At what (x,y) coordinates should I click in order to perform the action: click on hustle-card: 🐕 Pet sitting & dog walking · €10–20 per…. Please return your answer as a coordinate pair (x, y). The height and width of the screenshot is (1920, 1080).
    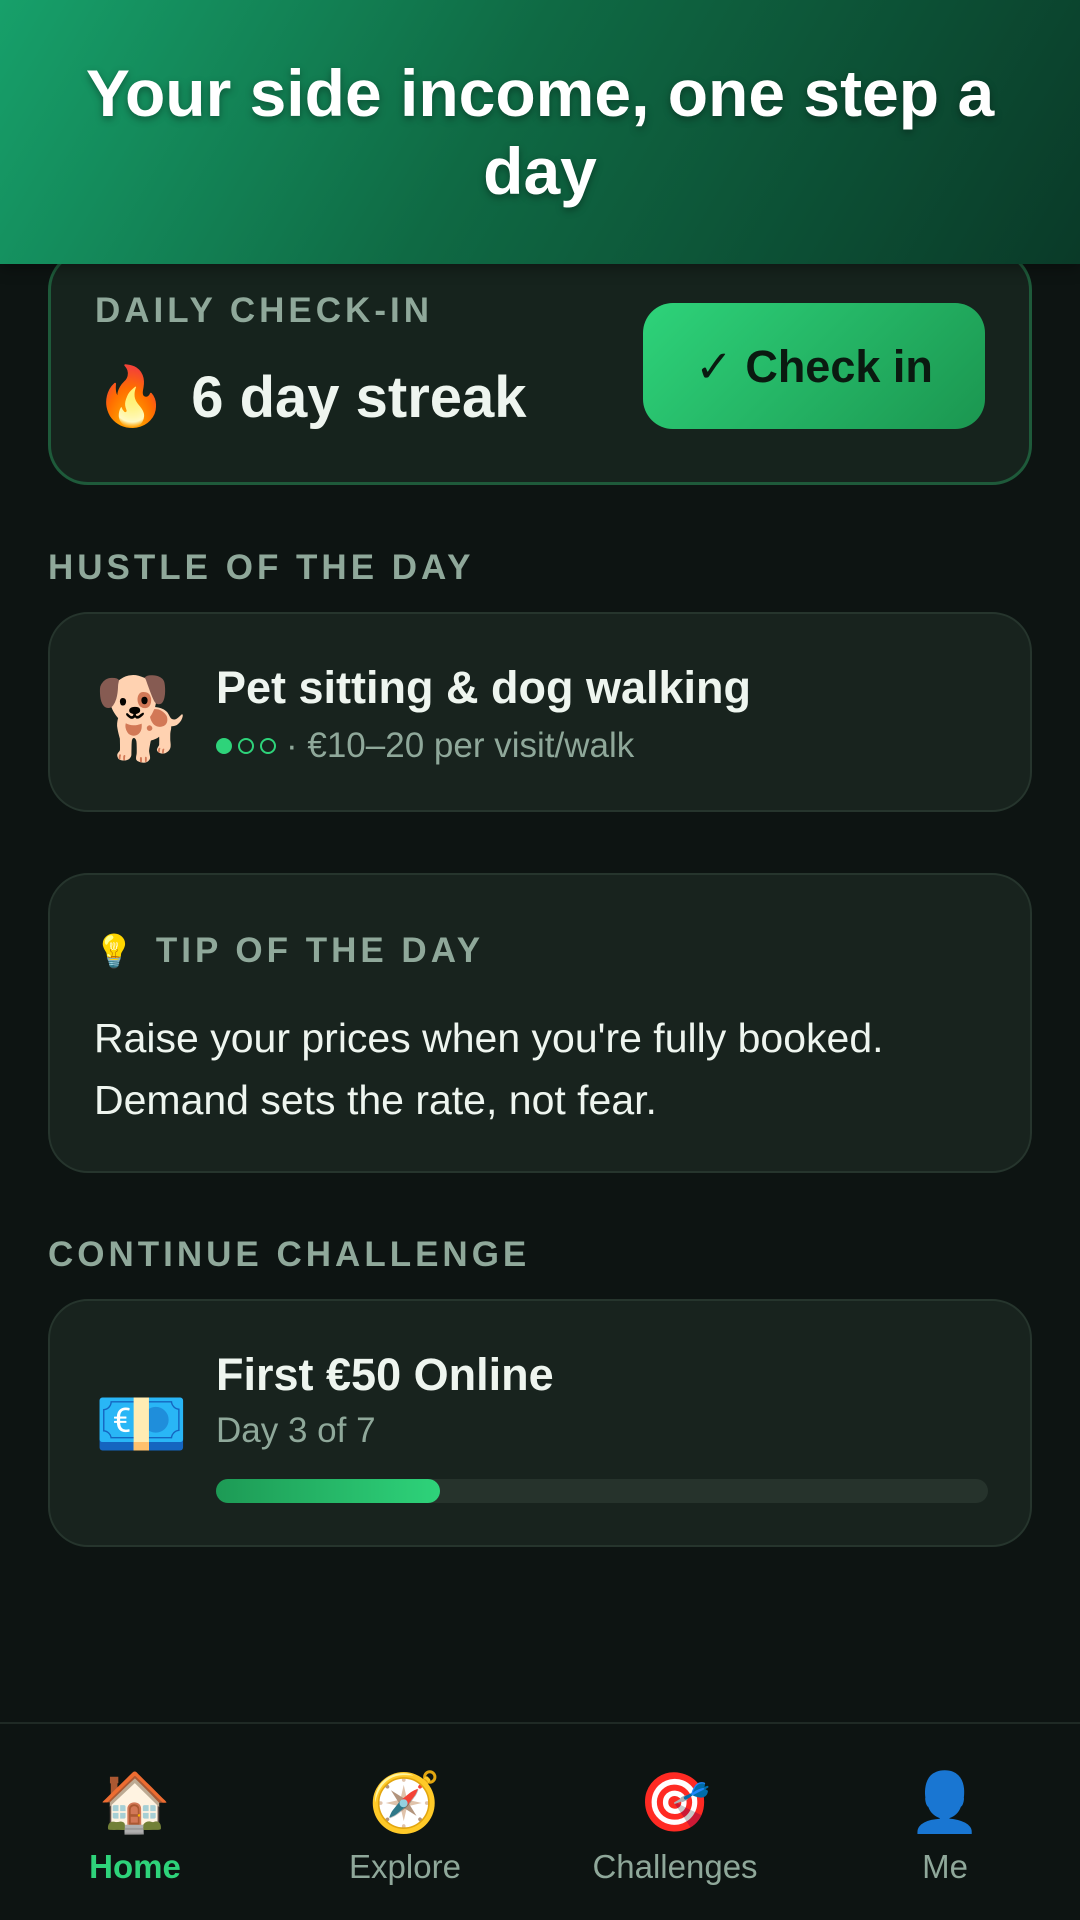
    Looking at the image, I should click on (540, 712).